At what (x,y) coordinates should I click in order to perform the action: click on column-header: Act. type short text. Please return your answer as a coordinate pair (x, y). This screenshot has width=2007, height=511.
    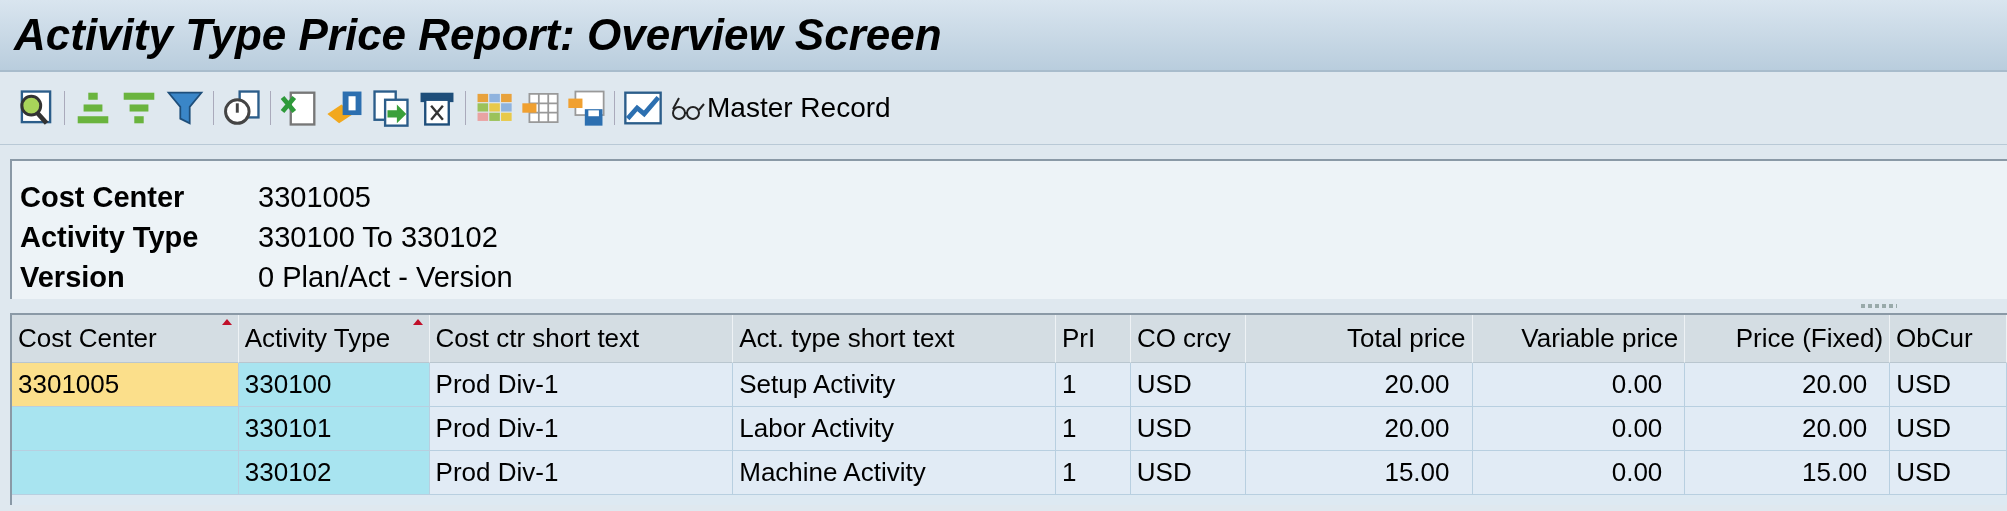
    Looking at the image, I should click on (894, 339).